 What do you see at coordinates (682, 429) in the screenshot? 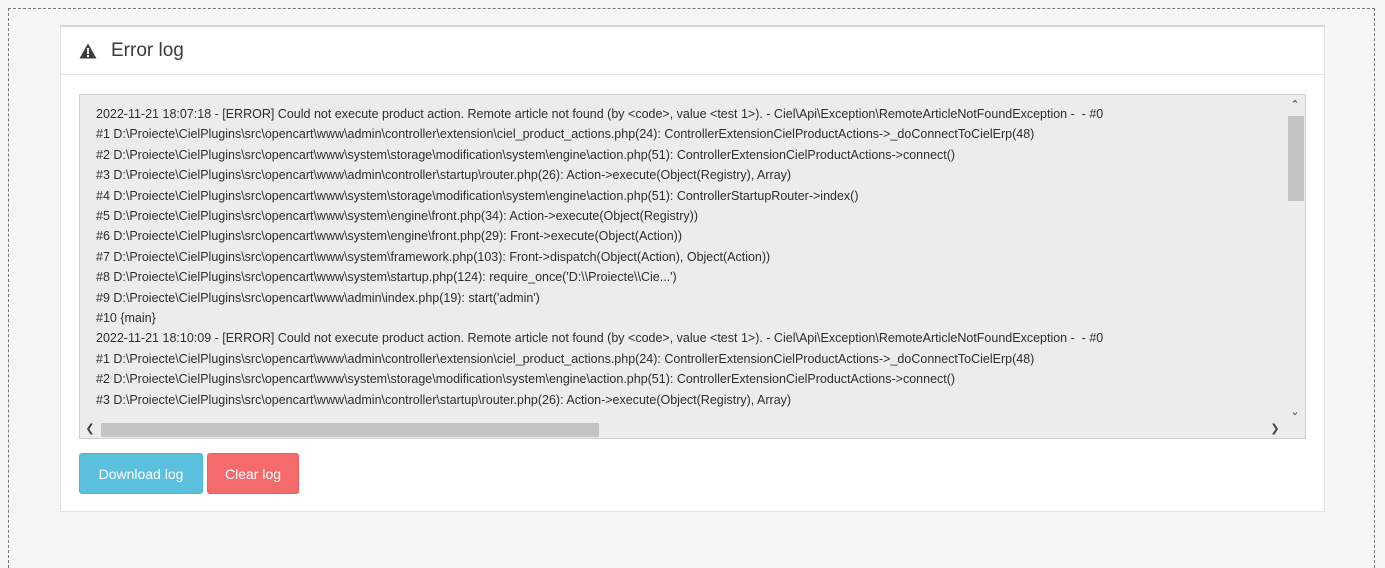
I see `horizontal-scrollbar: ❮ ❯` at bounding box center [682, 429].